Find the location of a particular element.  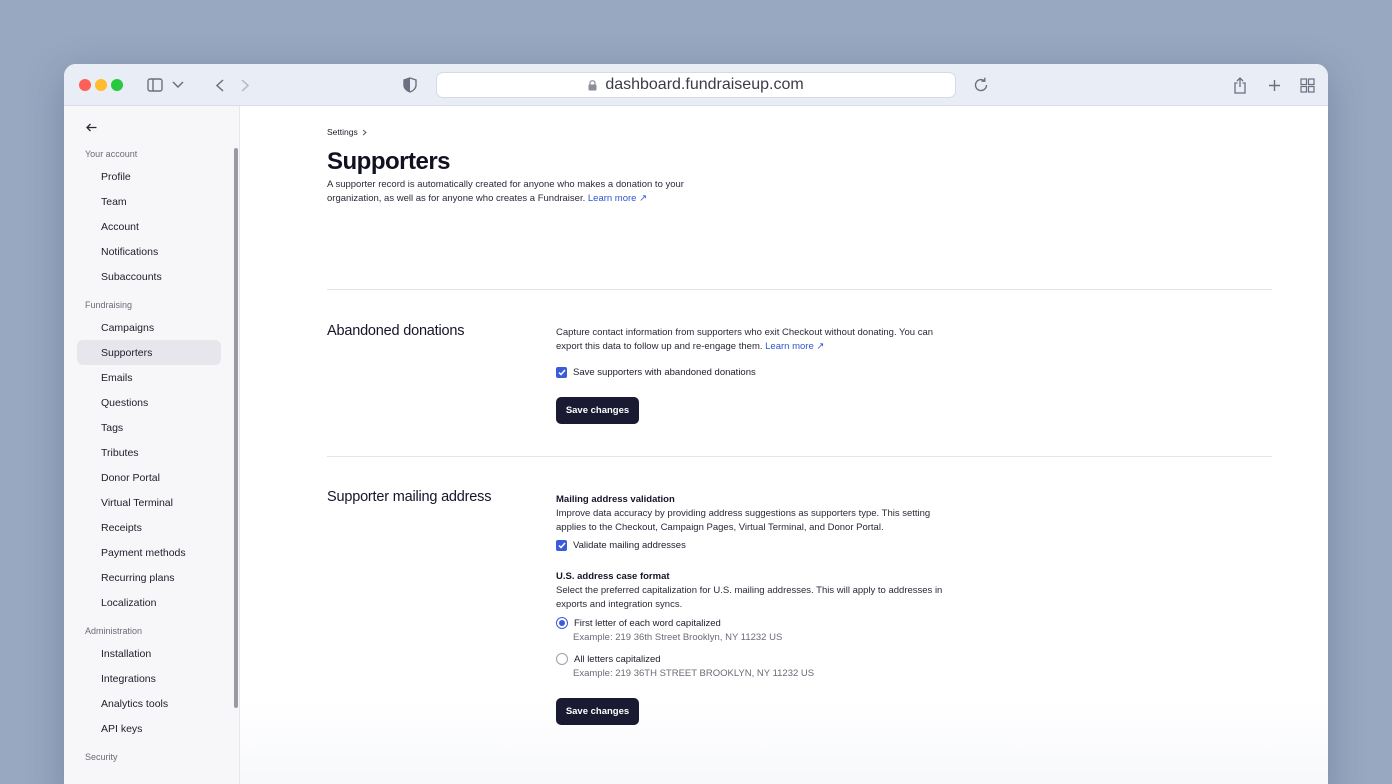

reload-icon is located at coordinates (981, 85).